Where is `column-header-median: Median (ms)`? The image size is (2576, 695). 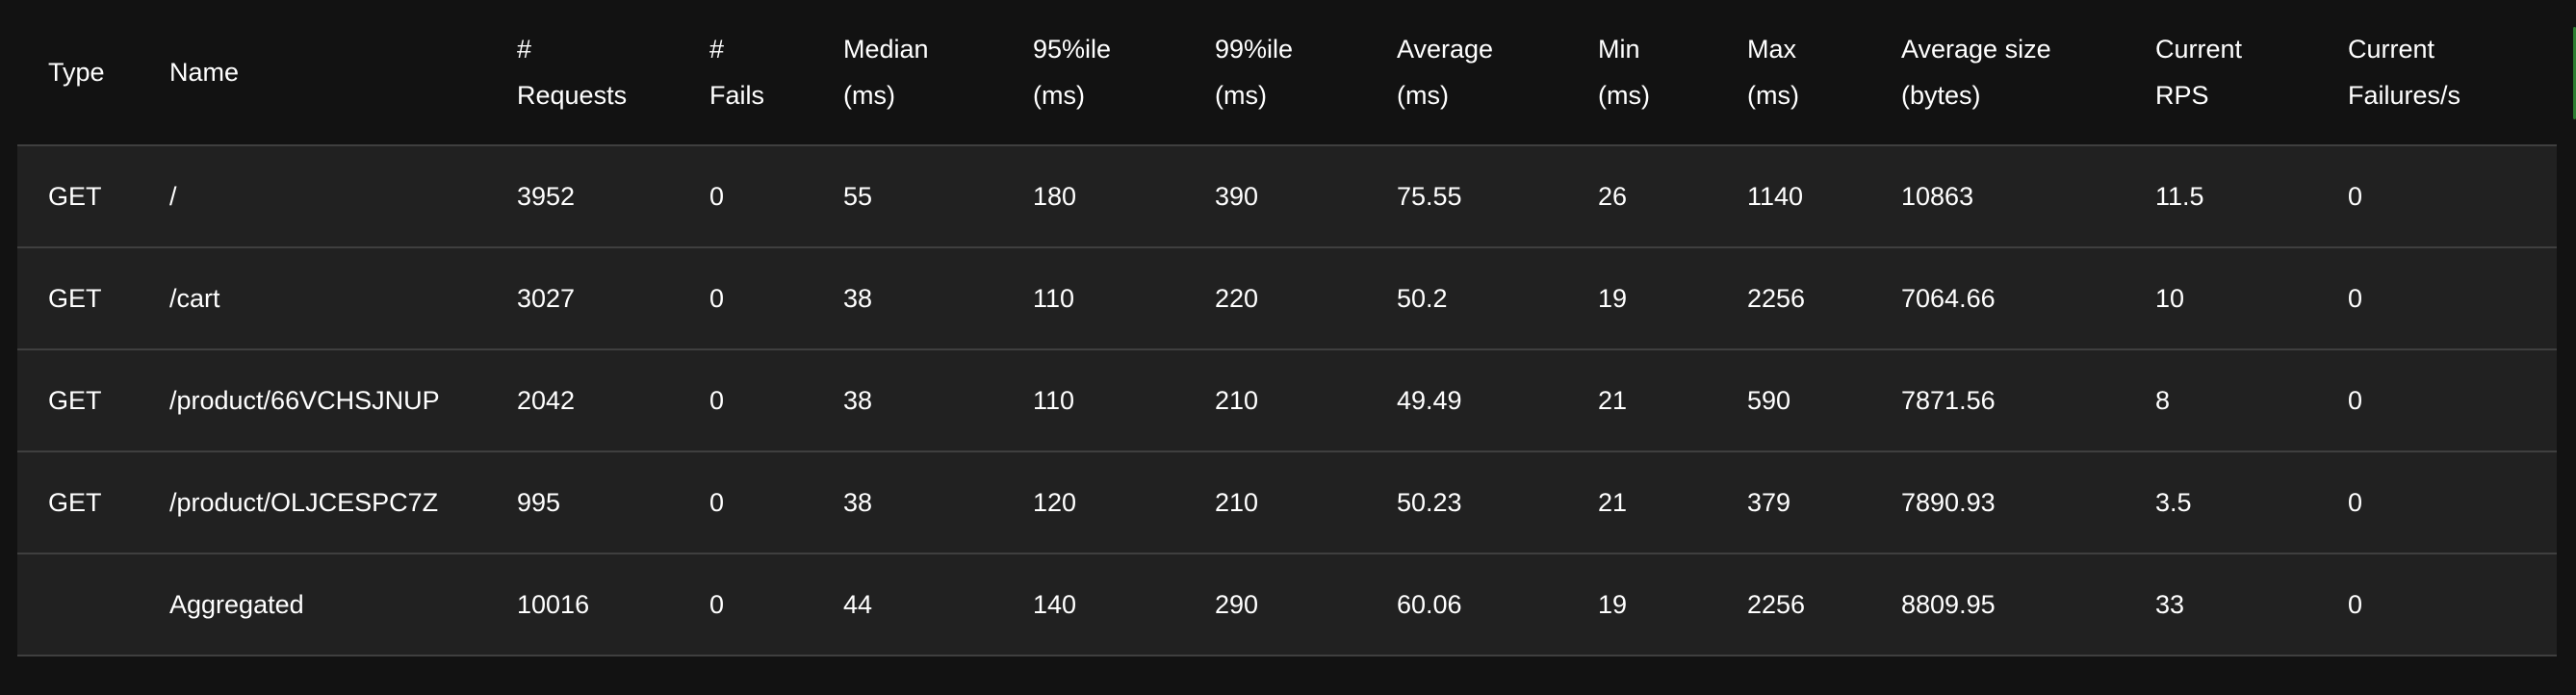
column-header-median: Median (ms) is located at coordinates (907, 73).